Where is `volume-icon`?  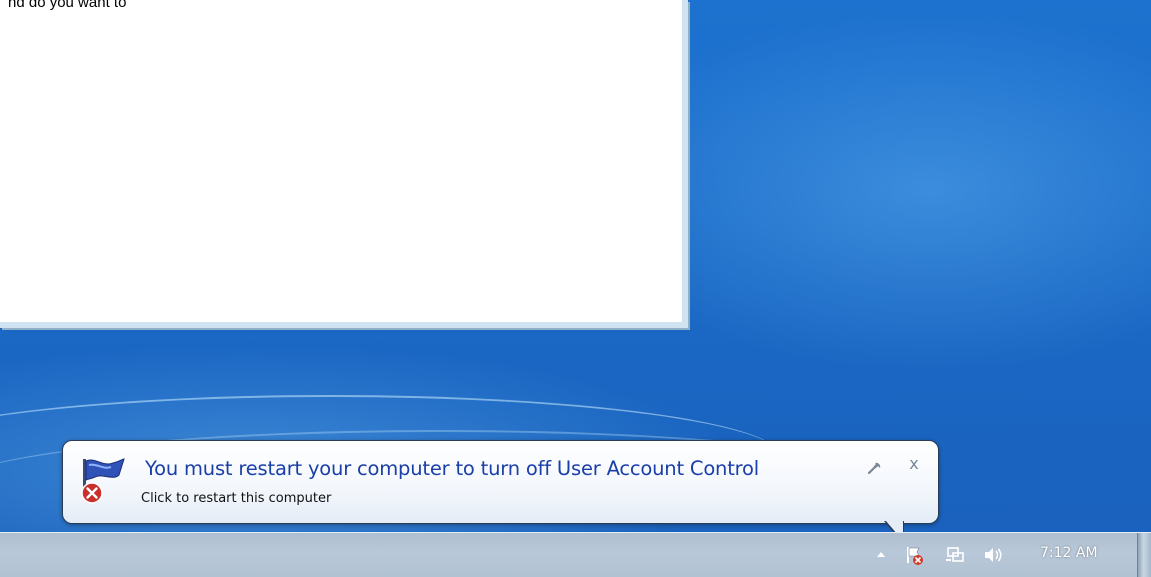
volume-icon is located at coordinates (994, 555).